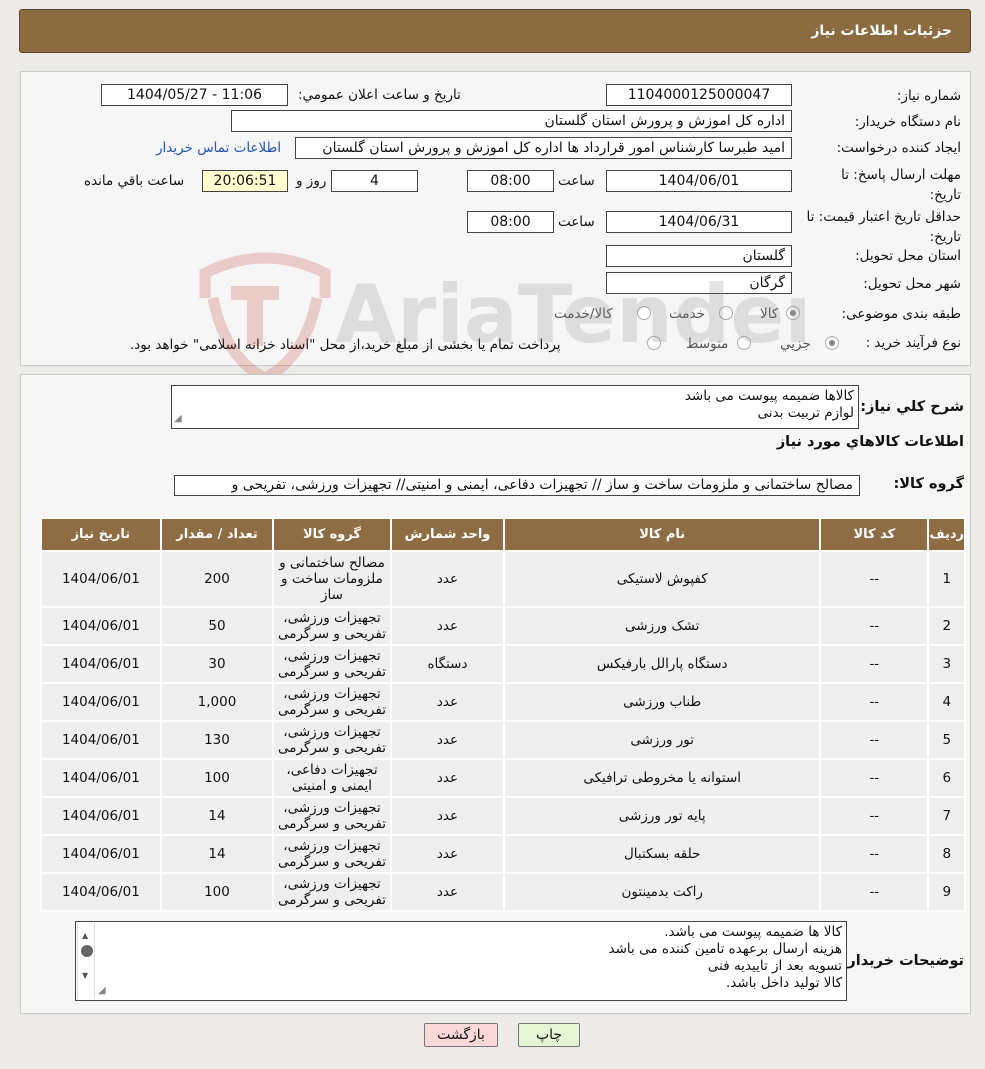  I want to click on deadline-date-field: 1404/06/01, so click(699, 181).